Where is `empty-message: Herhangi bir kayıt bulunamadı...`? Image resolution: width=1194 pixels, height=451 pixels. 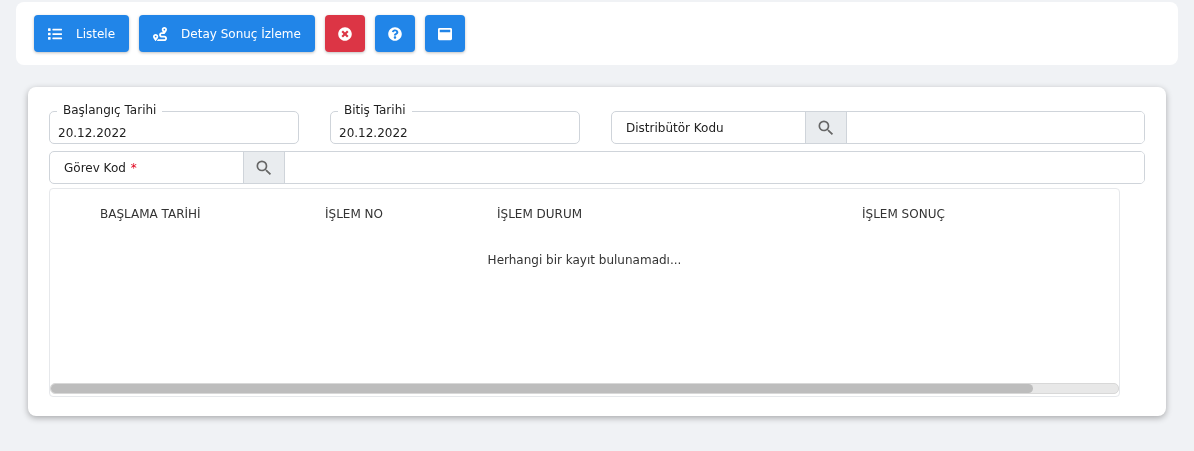 empty-message: Herhangi bir kayıt bulunamadı... is located at coordinates (584, 260).